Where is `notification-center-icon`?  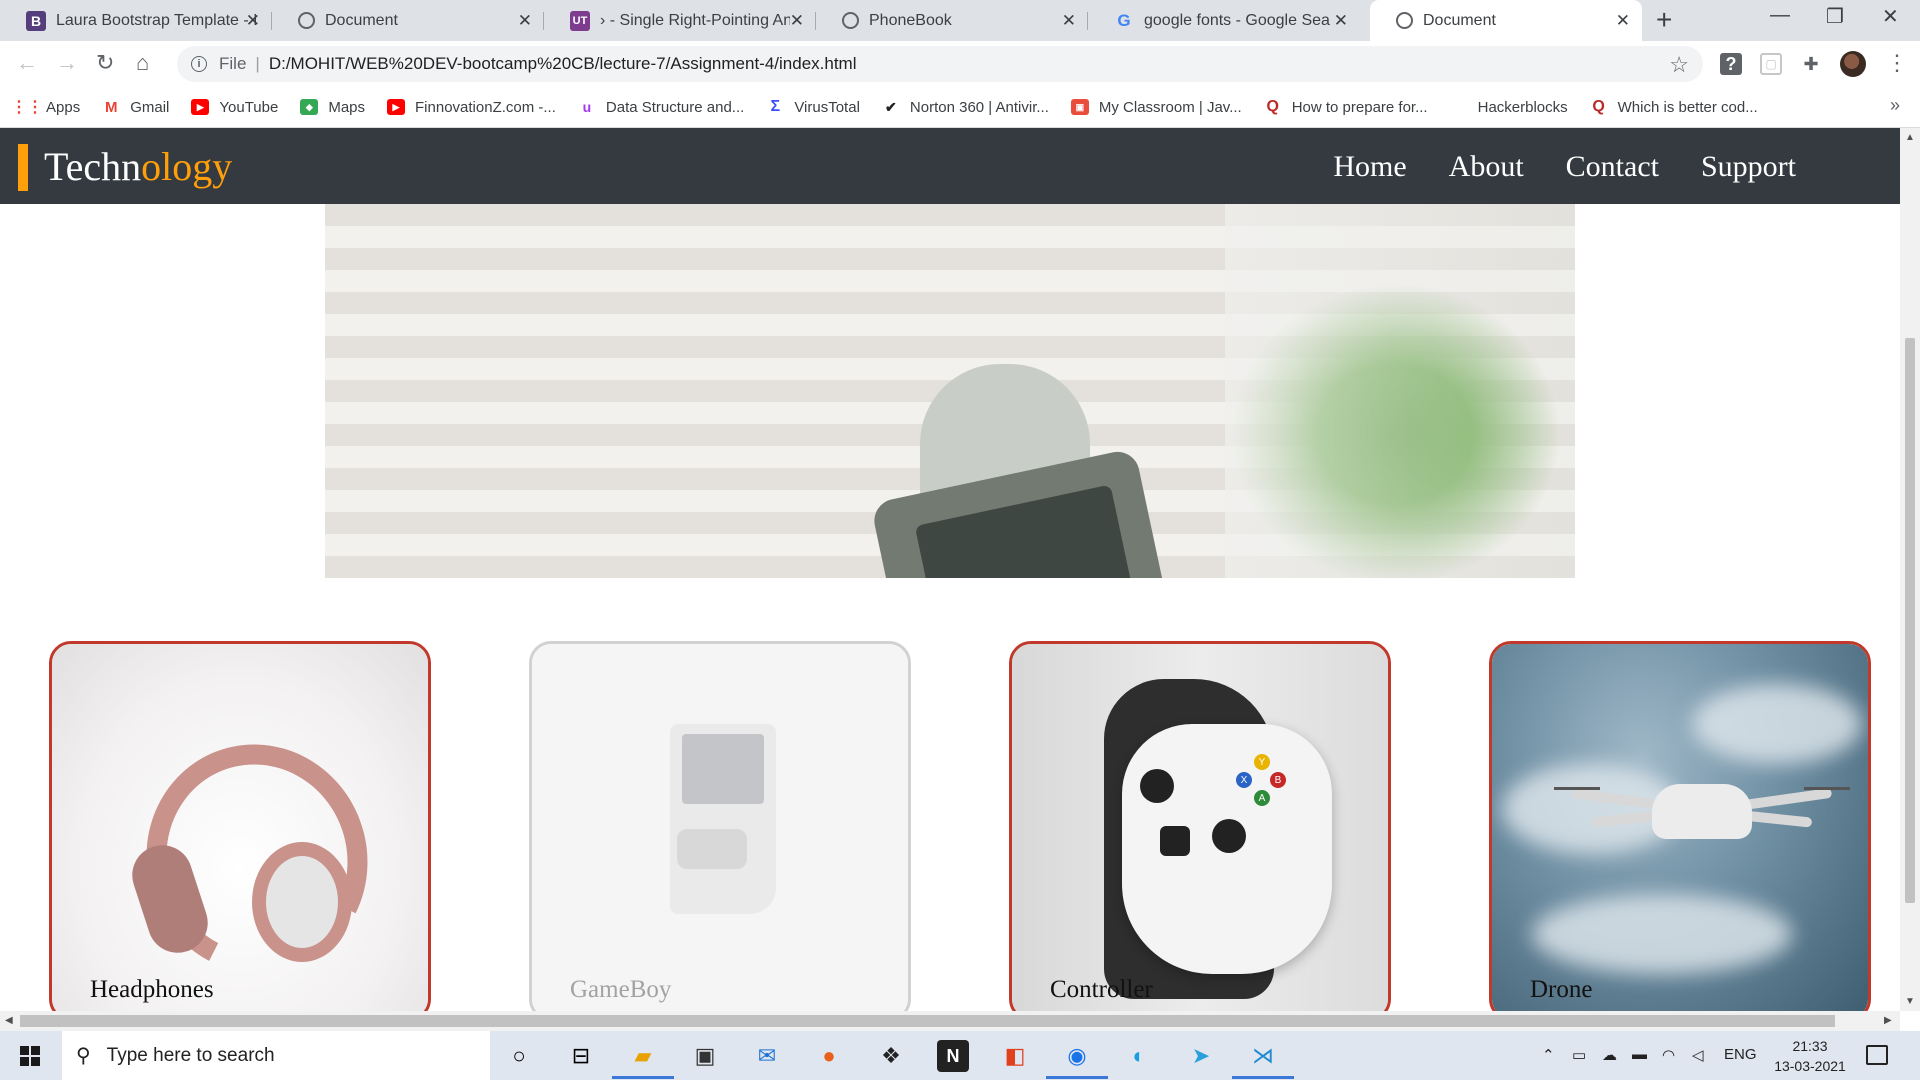
notification-center-icon is located at coordinates (1877, 1055).